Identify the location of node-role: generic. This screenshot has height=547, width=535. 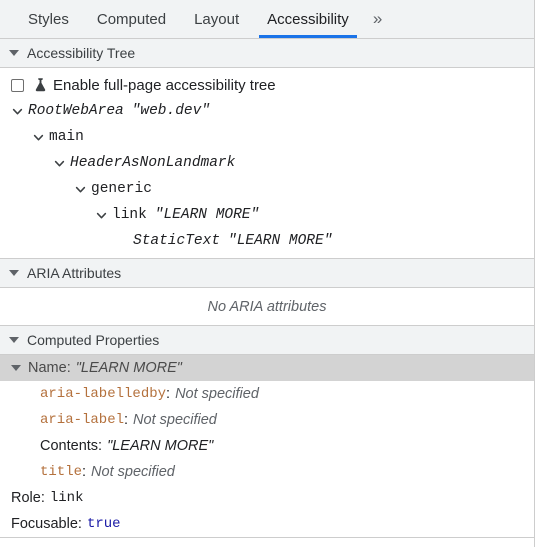
(121, 189).